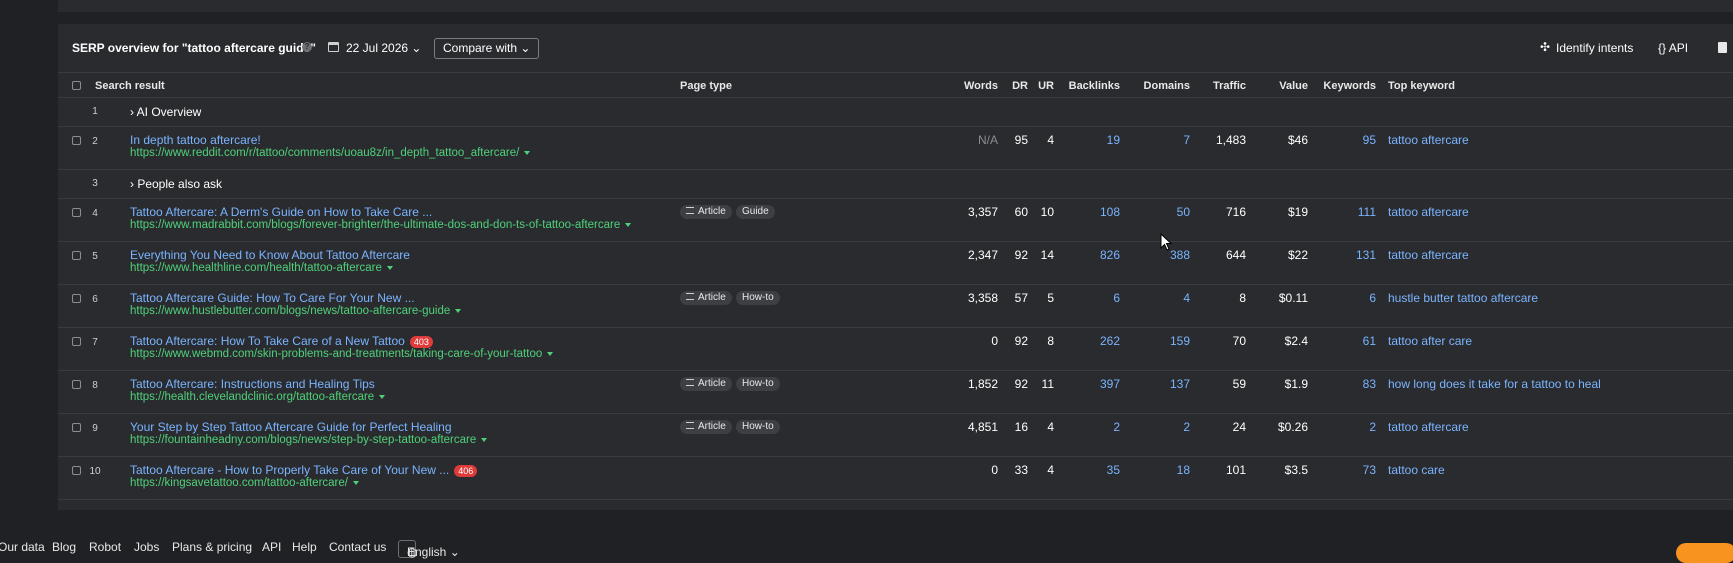 The image size is (1733, 563). What do you see at coordinates (1159, 255) in the screenshot?
I see `cell-domains: 388` at bounding box center [1159, 255].